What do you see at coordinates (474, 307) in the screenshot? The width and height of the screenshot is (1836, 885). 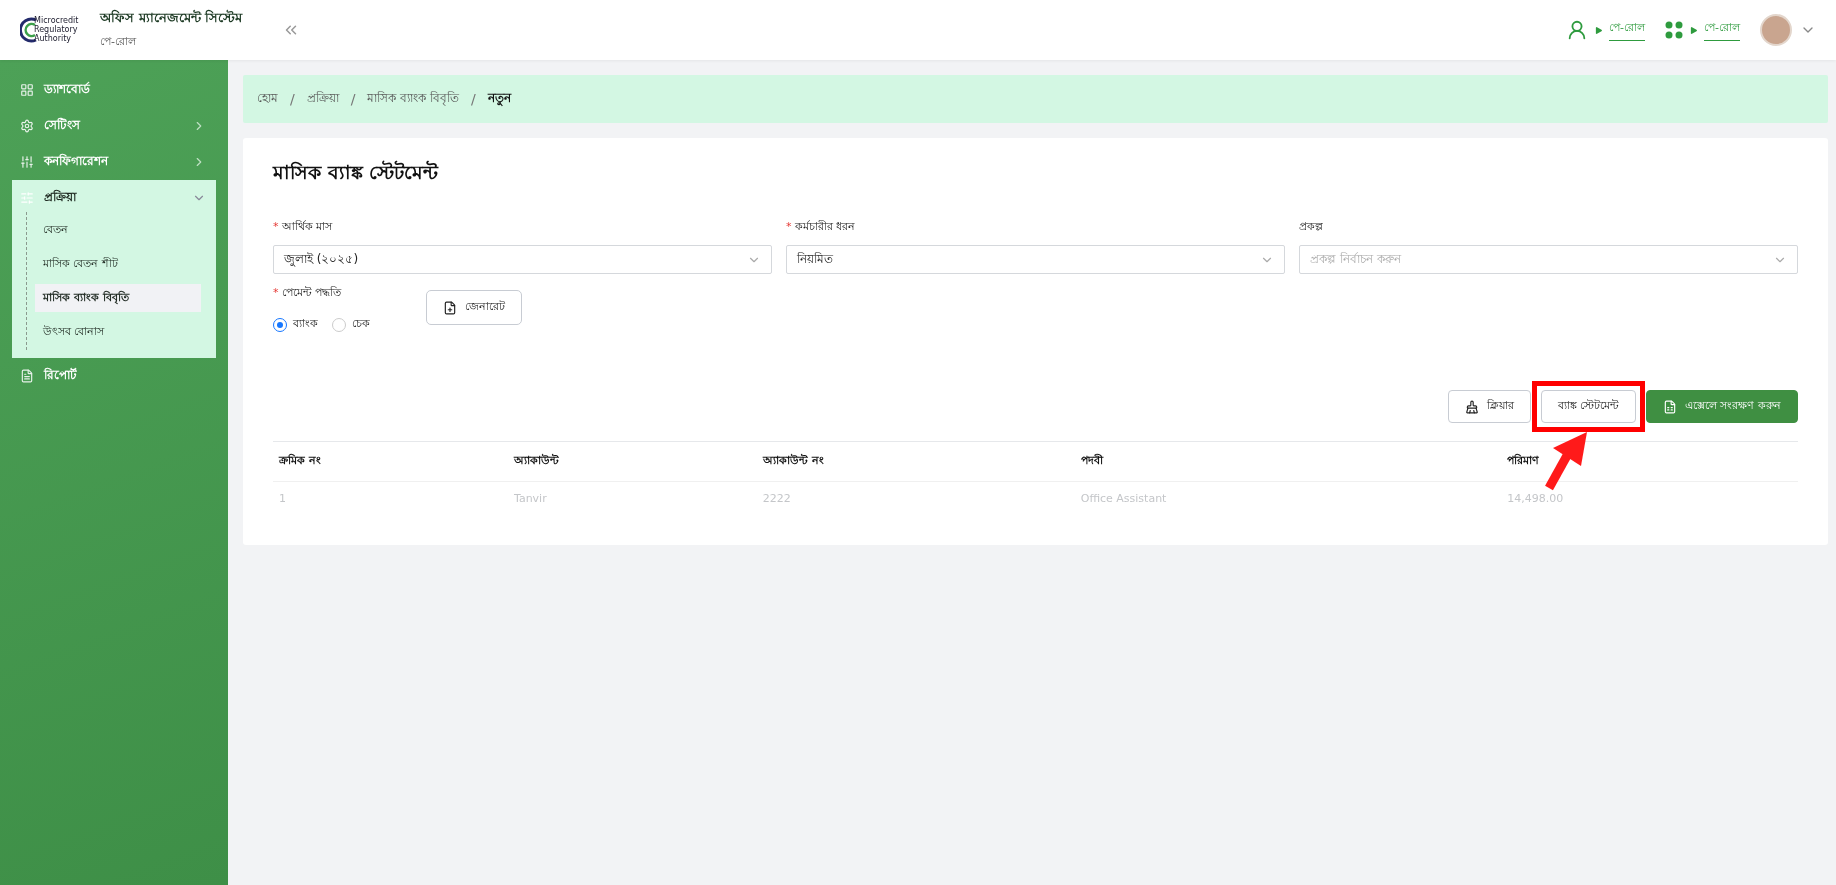 I see `generate-button: জেনারেট` at bounding box center [474, 307].